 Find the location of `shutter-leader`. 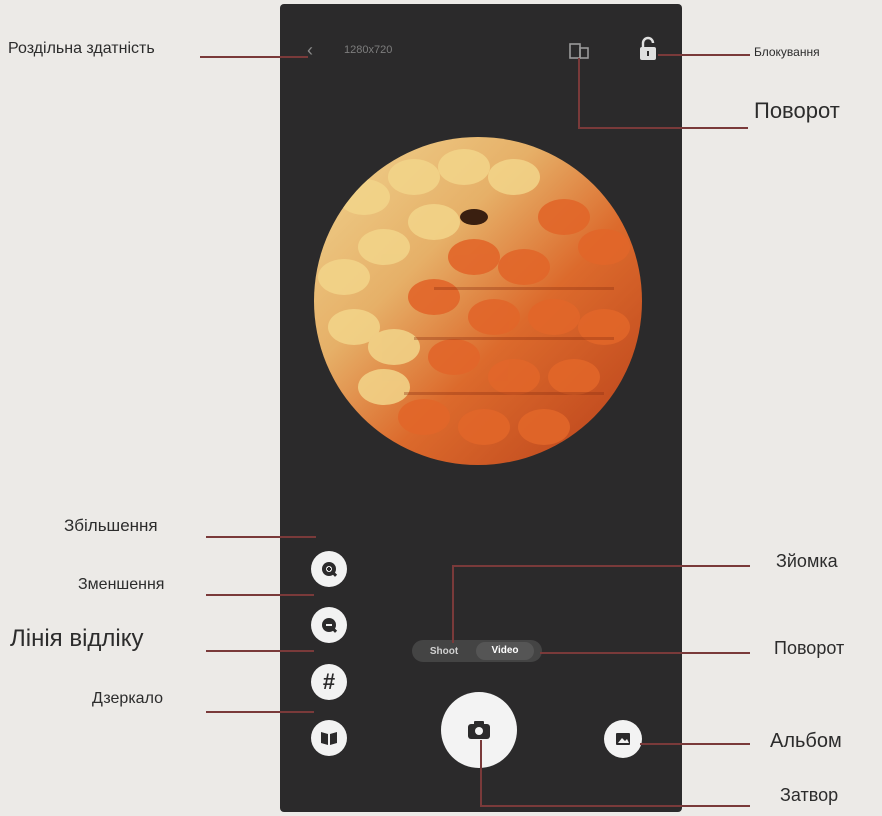

shutter-leader is located at coordinates (615, 806).